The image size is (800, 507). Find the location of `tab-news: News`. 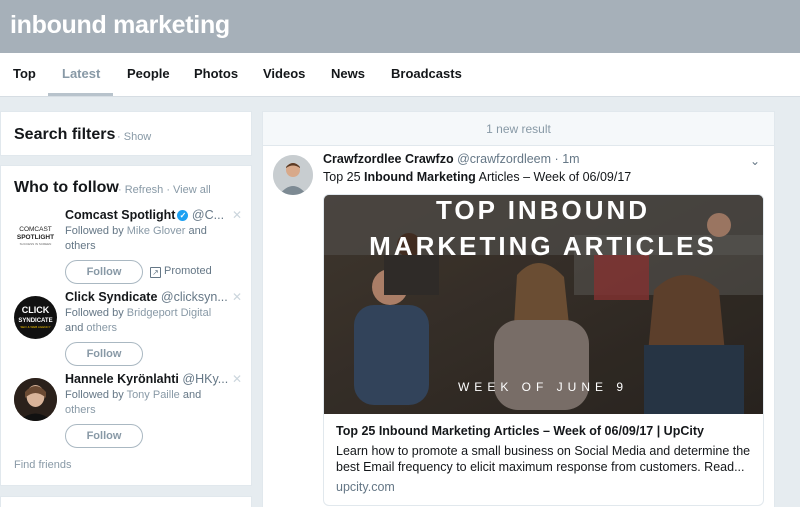

tab-news: News is located at coordinates (348, 73).